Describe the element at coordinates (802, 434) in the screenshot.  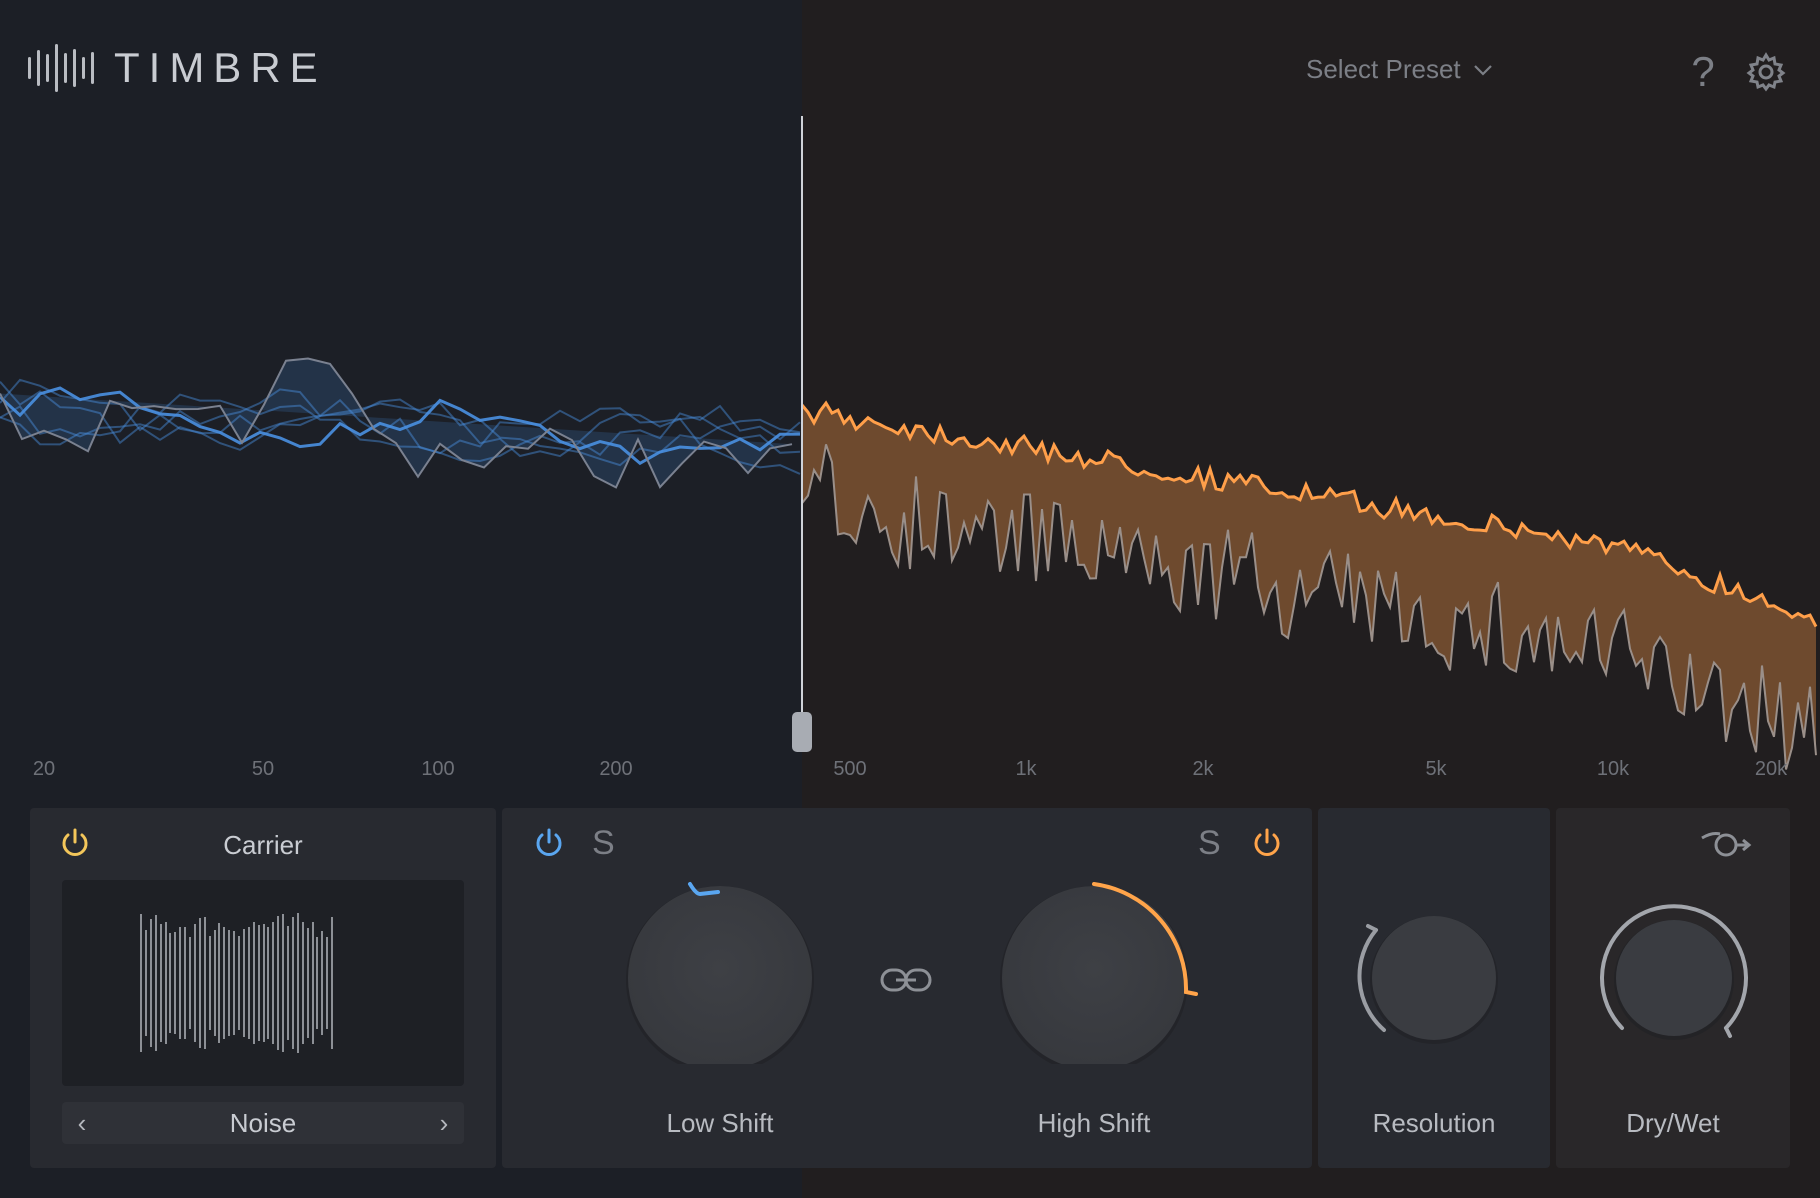
I see `crossover-line` at that location.